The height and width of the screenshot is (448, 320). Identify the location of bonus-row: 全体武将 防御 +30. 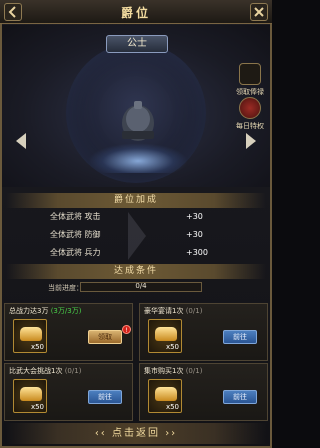
(136, 235).